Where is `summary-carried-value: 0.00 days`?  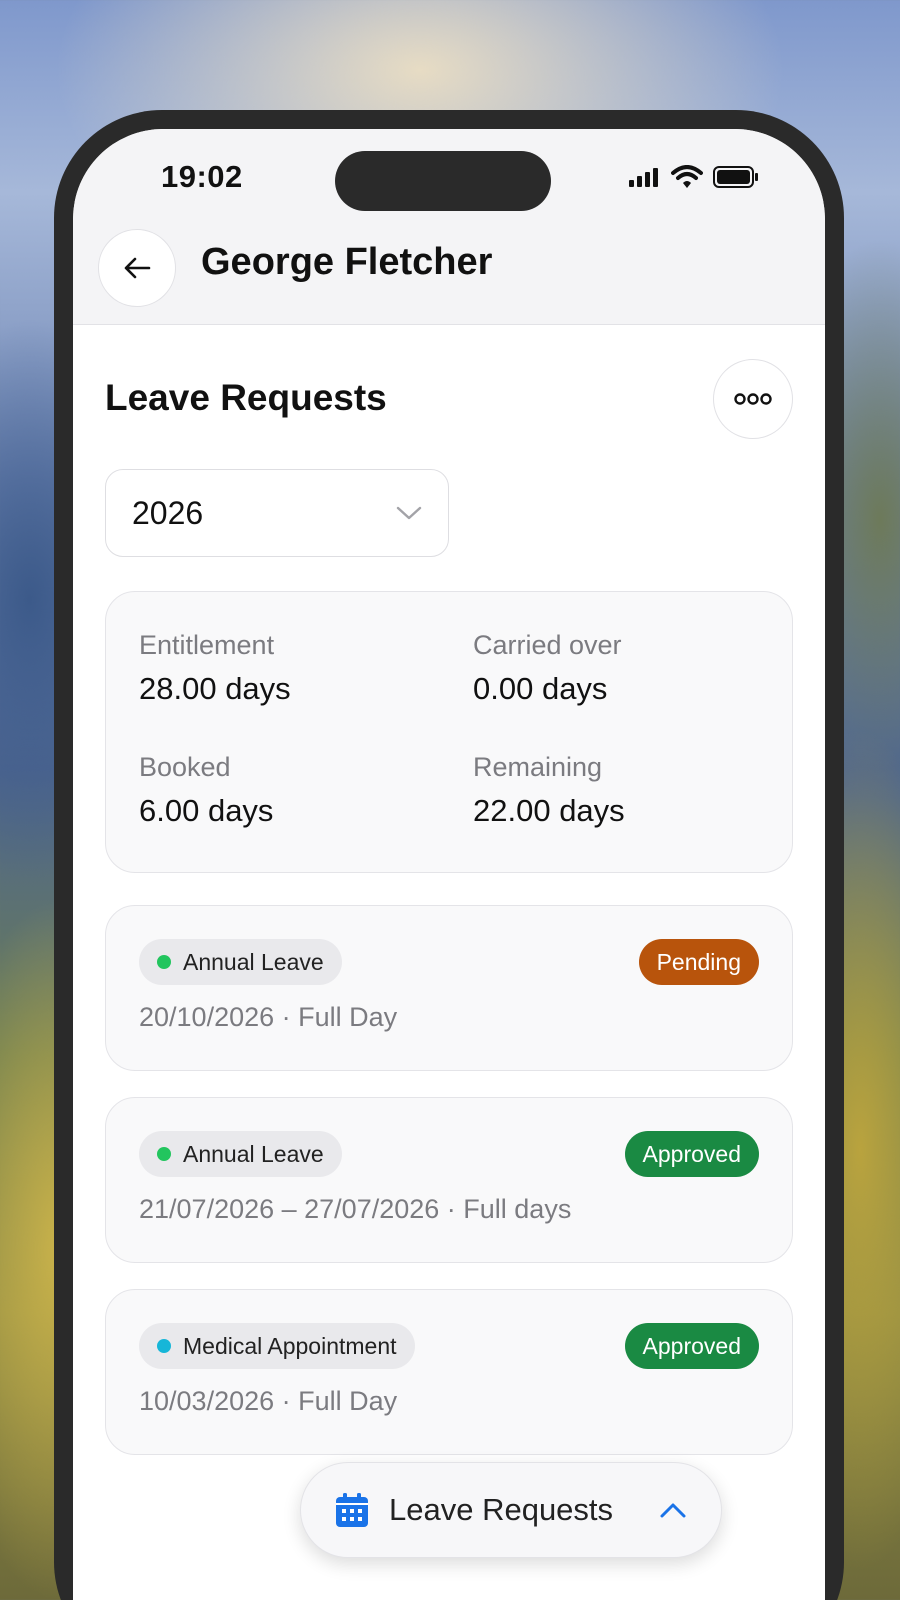
summary-carried-value: 0.00 days is located at coordinates (540, 688).